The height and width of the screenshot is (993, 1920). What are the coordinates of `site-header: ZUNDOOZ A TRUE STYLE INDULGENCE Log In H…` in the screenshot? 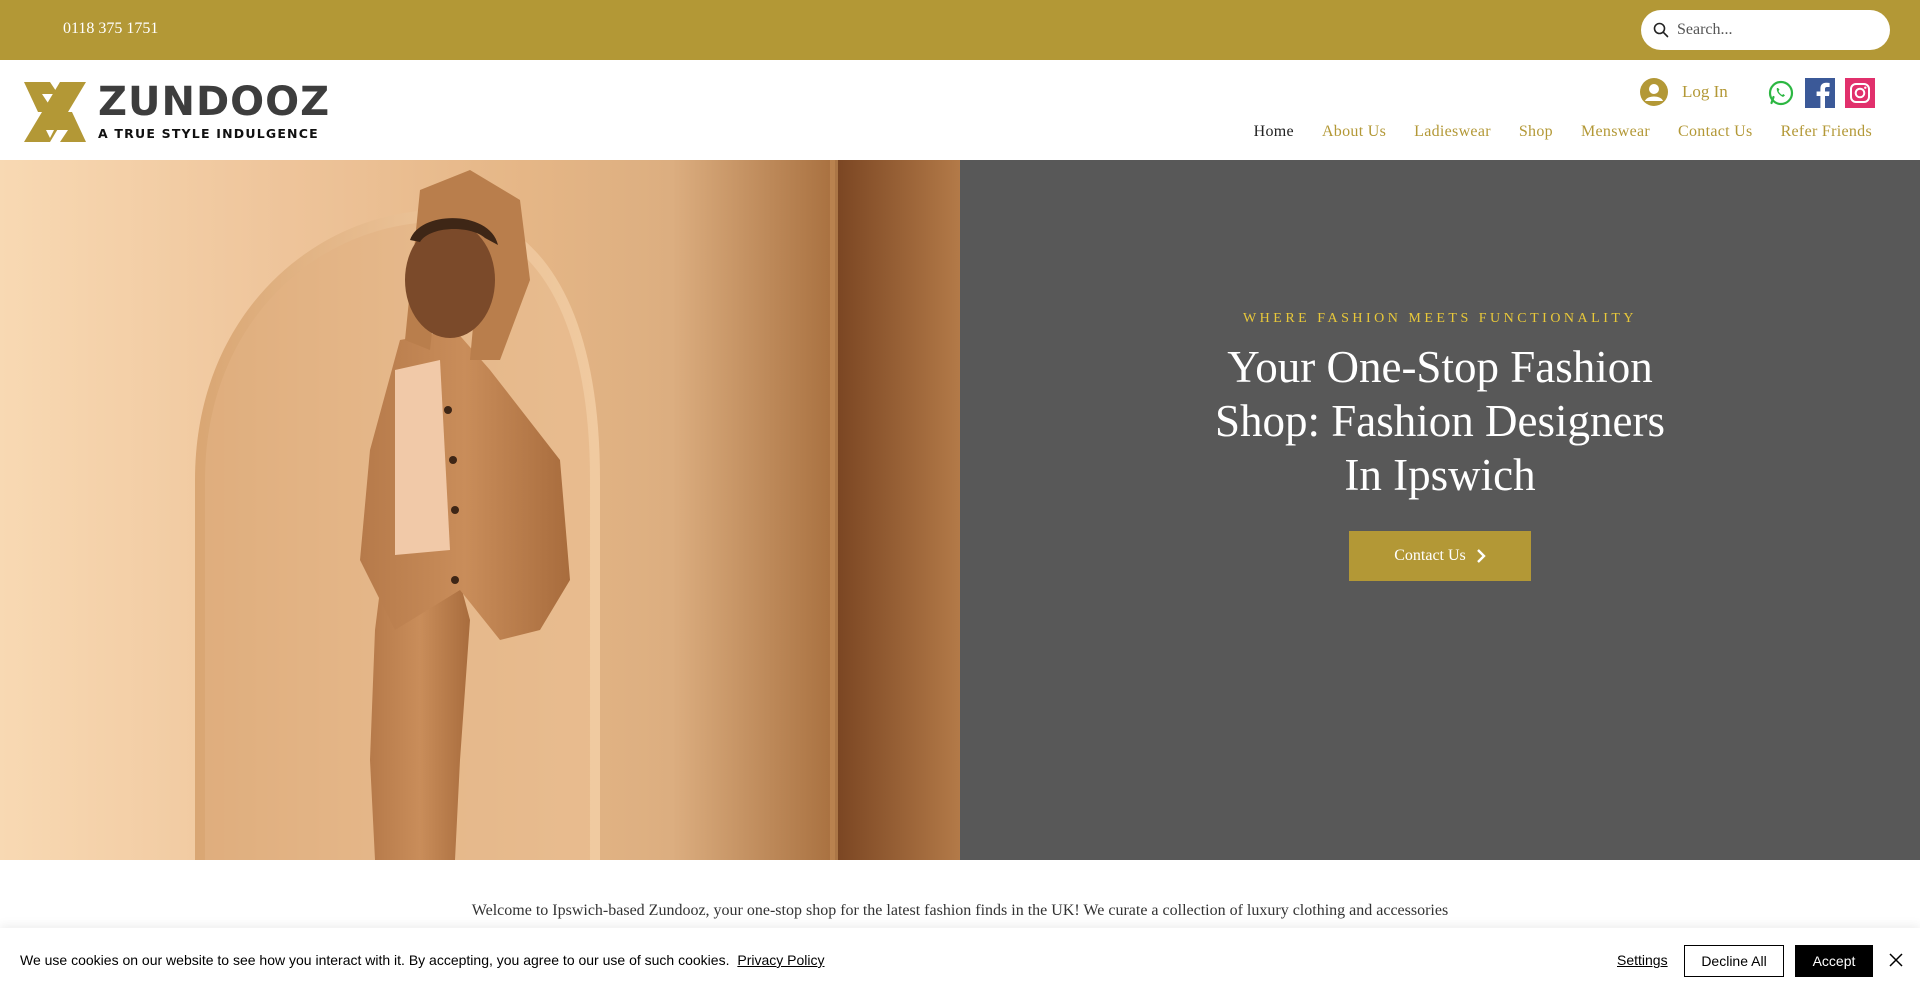 It's located at (960, 110).